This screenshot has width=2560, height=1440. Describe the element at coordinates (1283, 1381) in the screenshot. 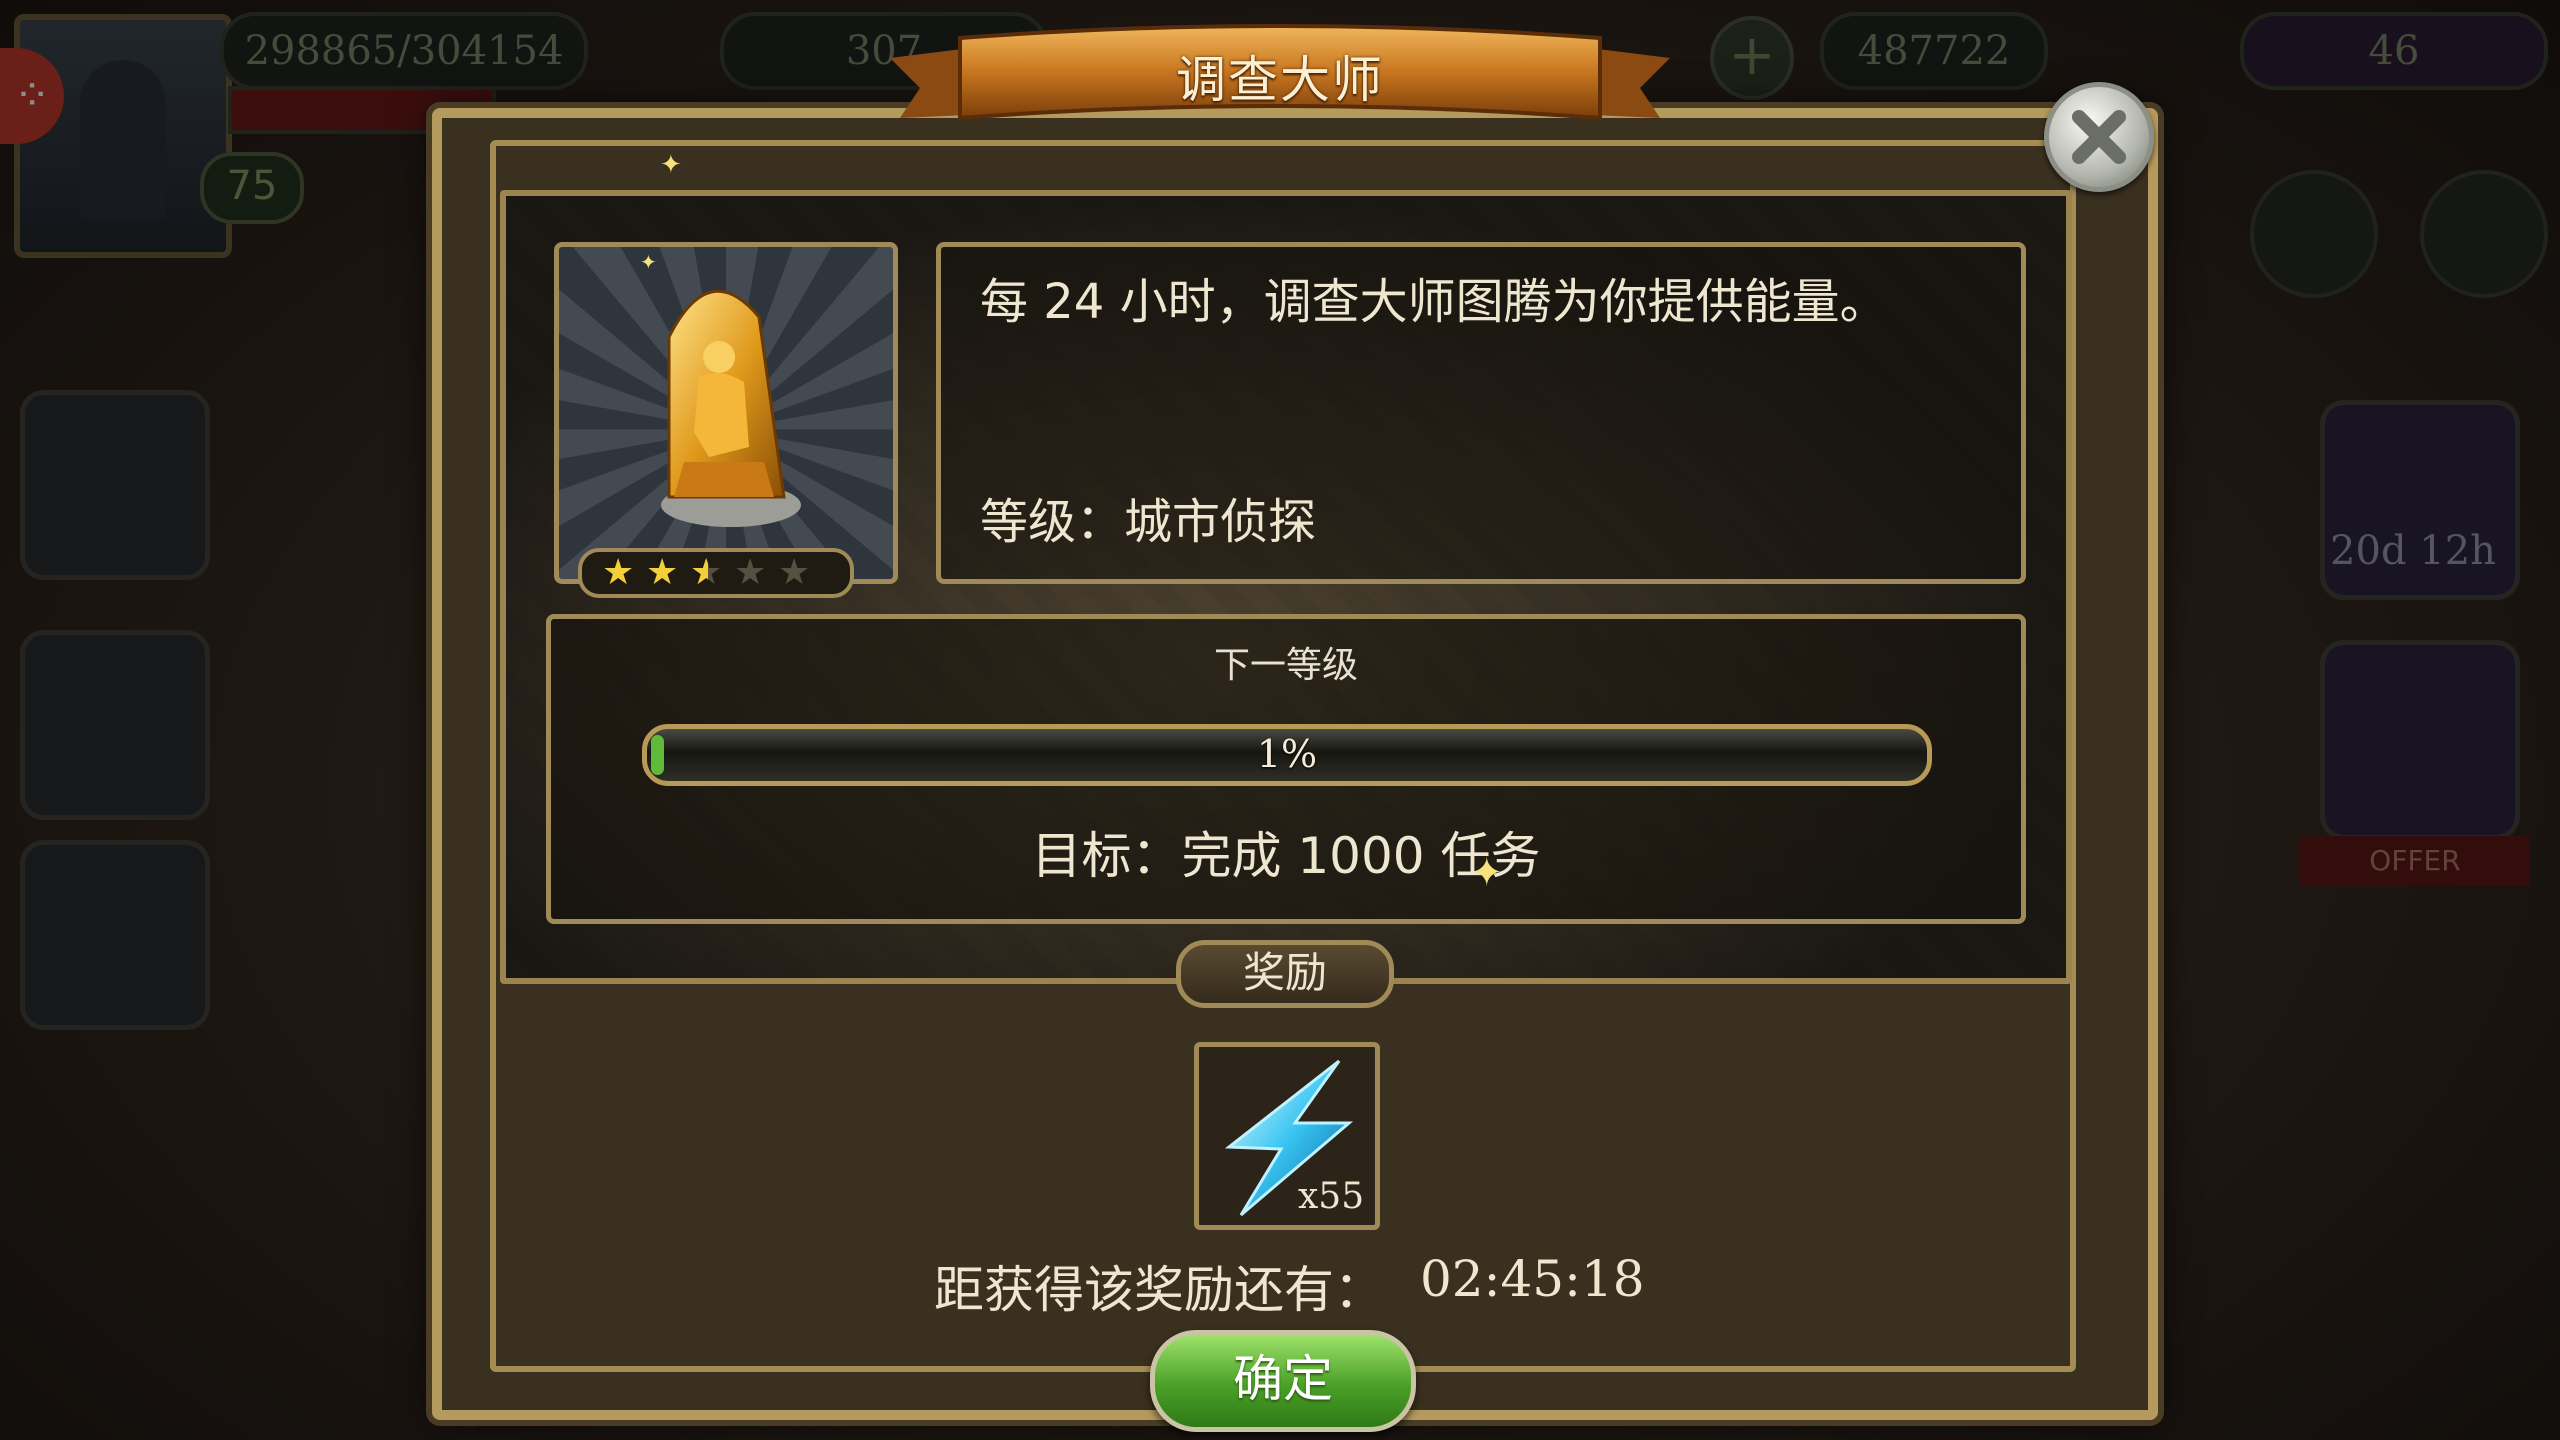

I see `confirm-button: 确定` at that location.